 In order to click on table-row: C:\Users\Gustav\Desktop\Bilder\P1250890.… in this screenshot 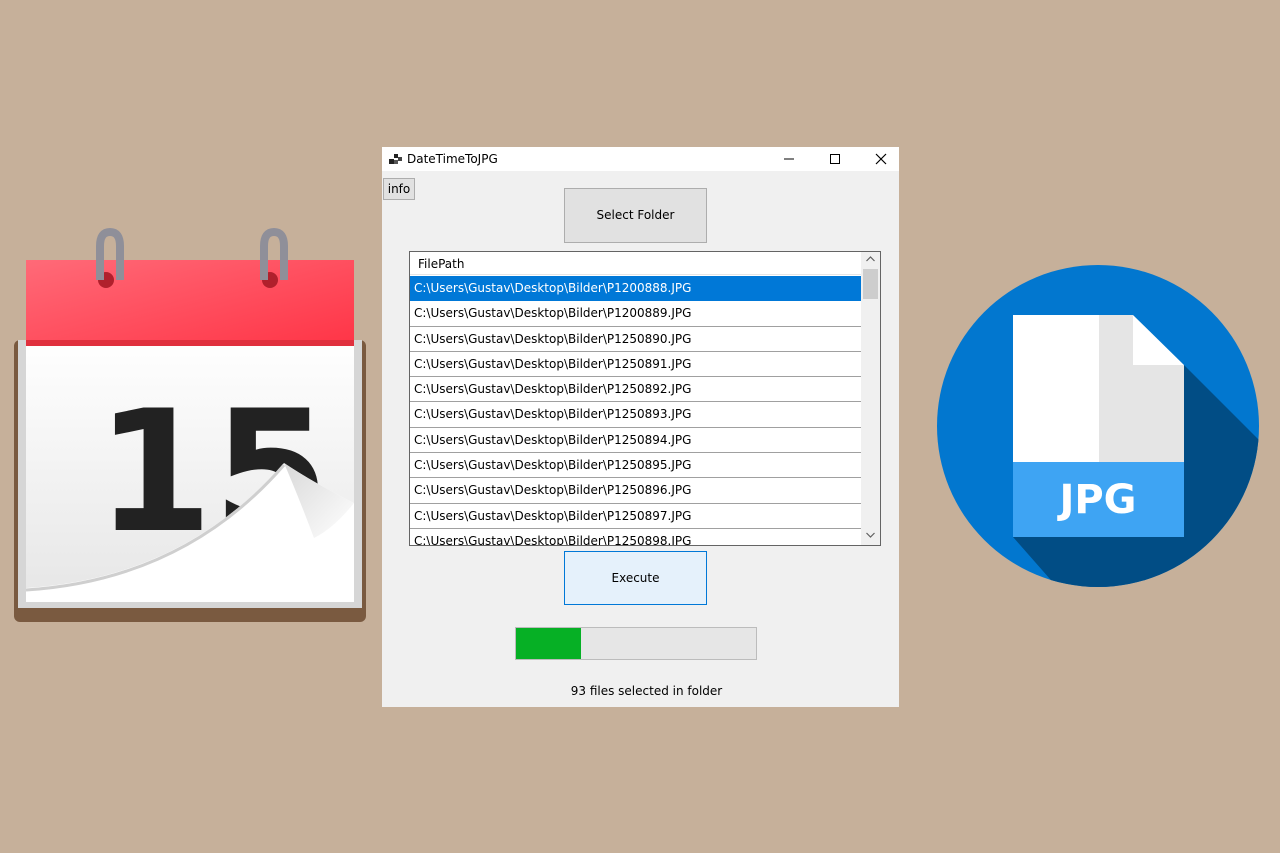, I will do `click(635, 339)`.